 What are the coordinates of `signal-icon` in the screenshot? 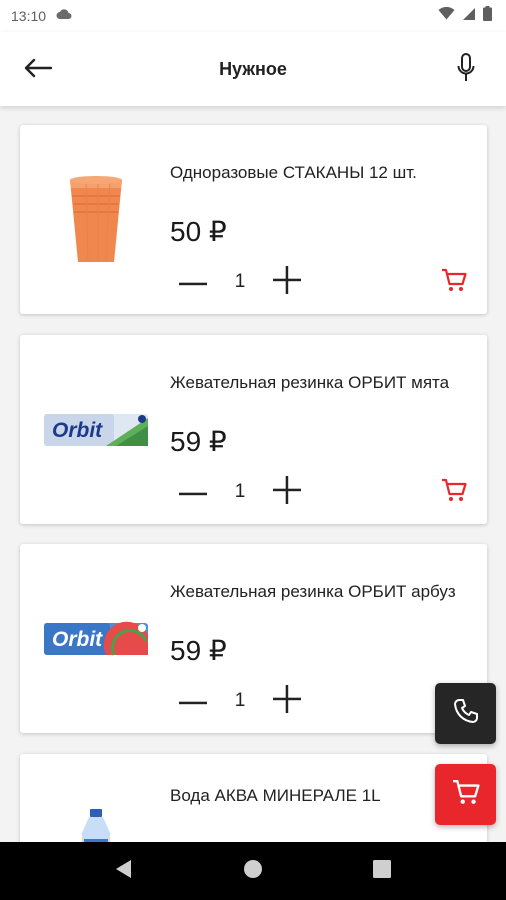 It's located at (469, 16).